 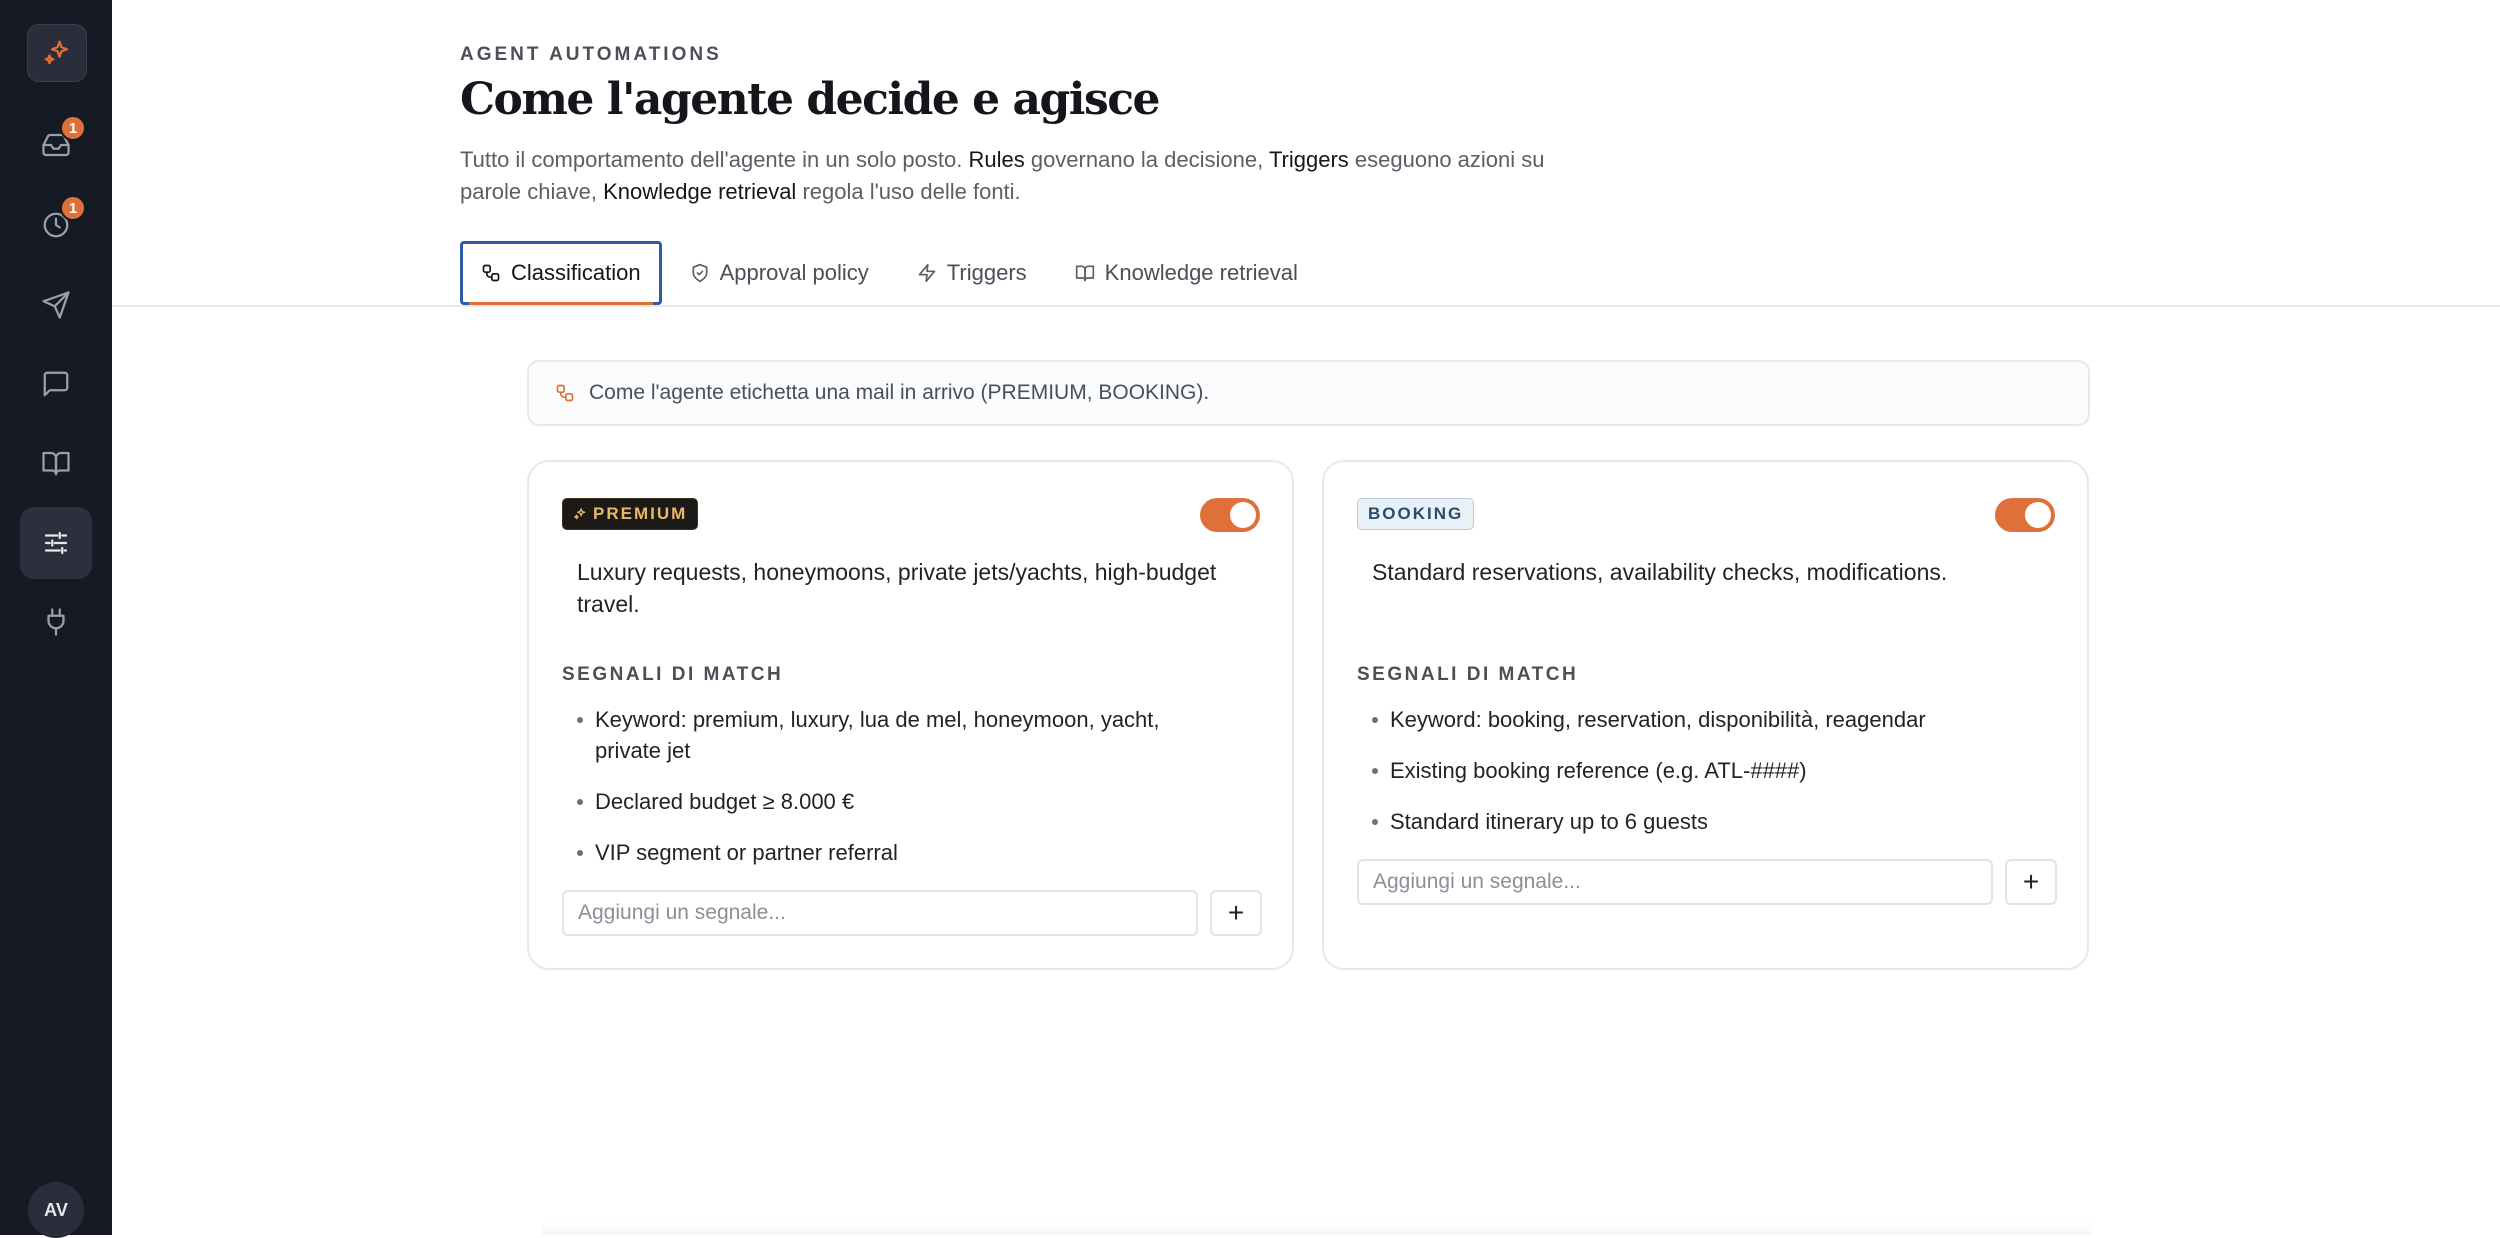 I want to click on signal-item: VIP segment or partner referral, so click(x=892, y=852).